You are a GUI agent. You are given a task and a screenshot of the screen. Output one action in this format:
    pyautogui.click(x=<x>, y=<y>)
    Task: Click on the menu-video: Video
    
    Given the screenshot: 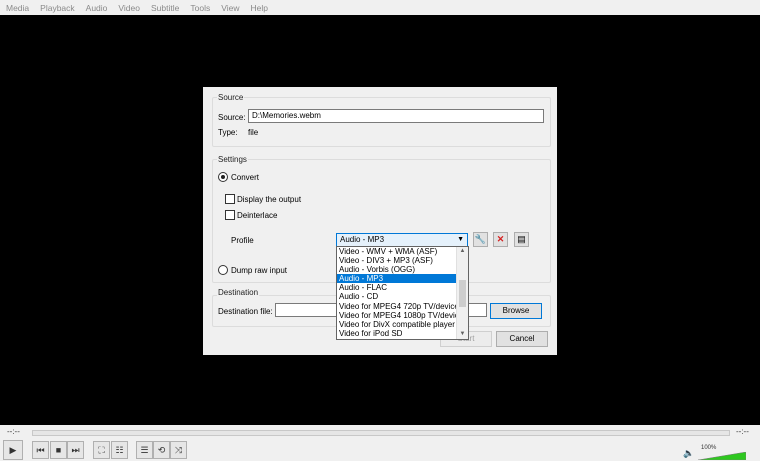 What is the action you would take?
    pyautogui.click(x=128, y=8)
    